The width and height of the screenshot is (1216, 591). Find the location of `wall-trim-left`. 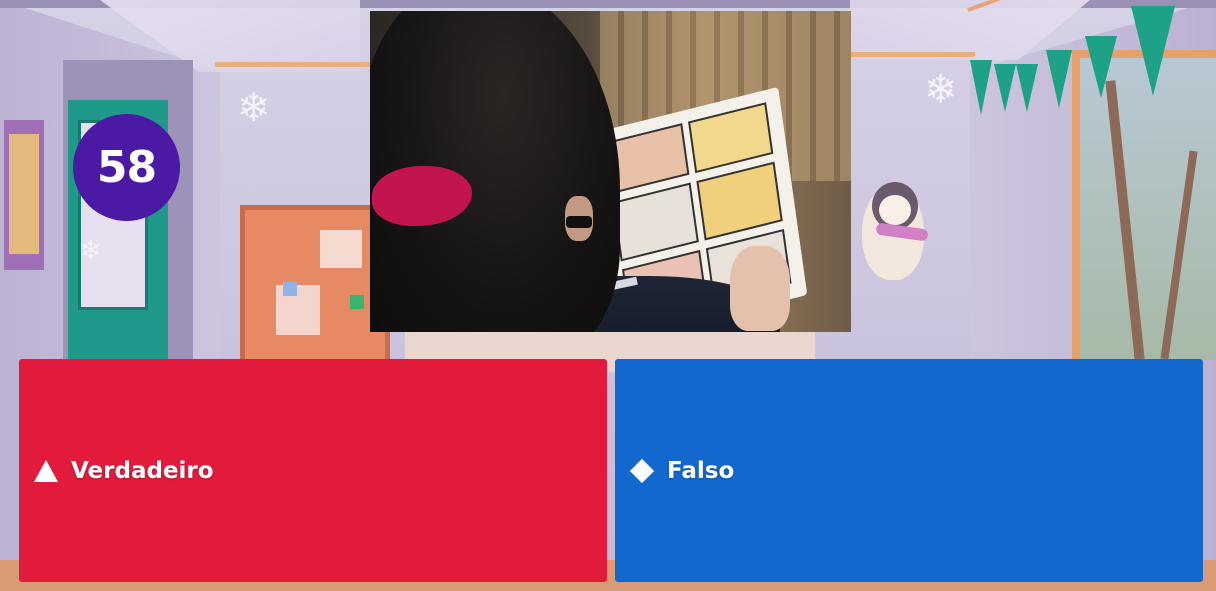

wall-trim-left is located at coordinates (295, 64).